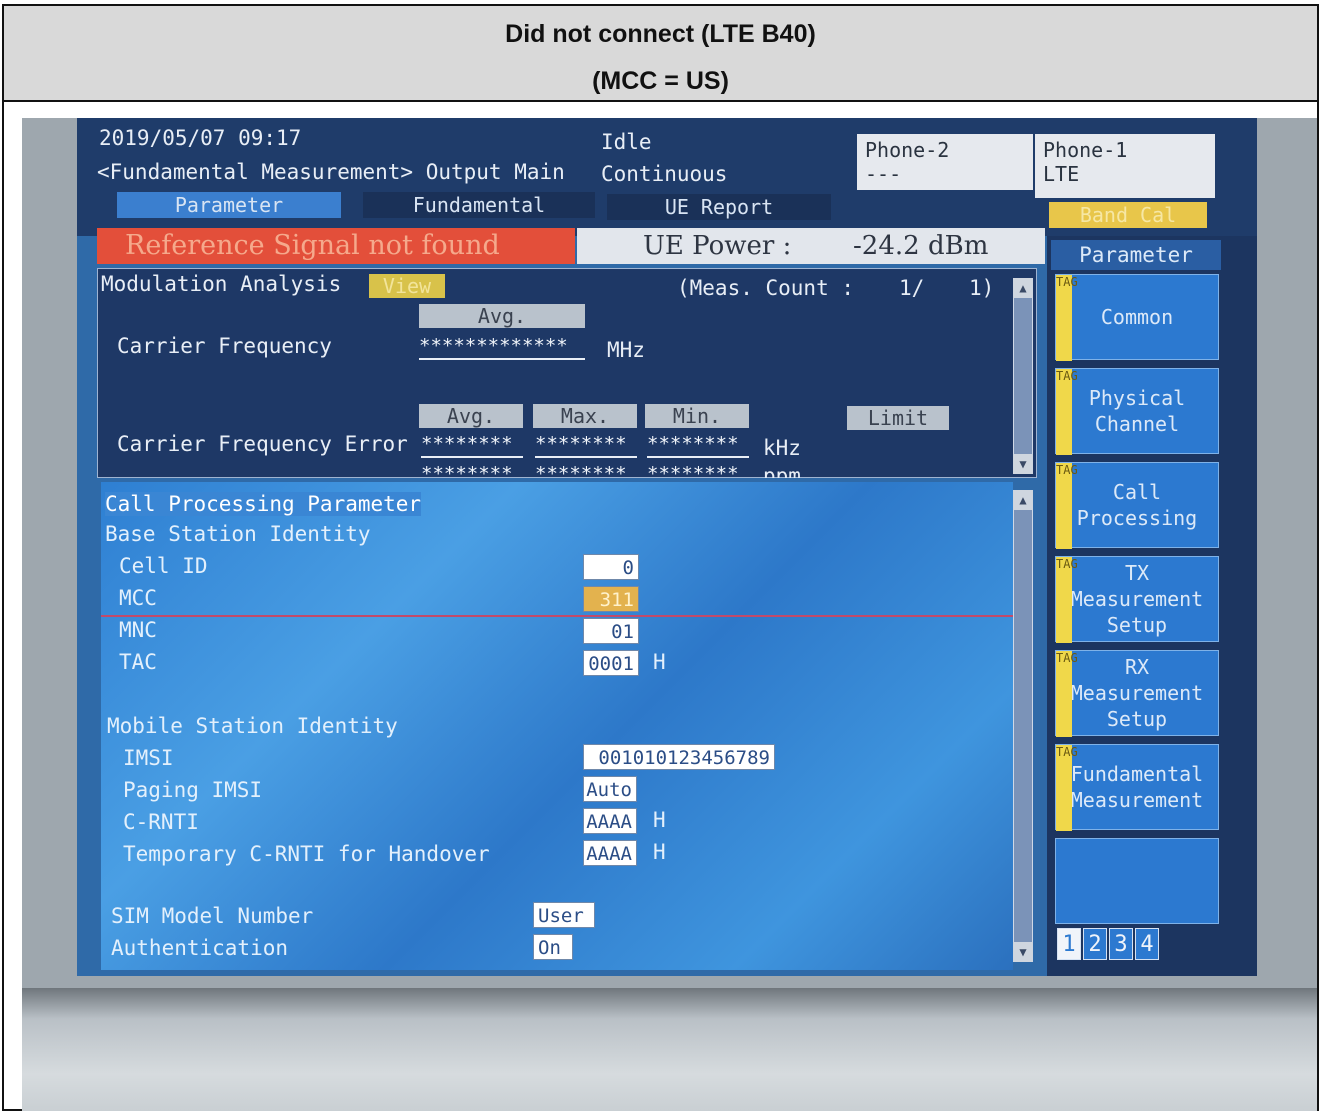 This screenshot has width=1323, height=1113. Describe the element at coordinates (611, 567) in the screenshot. I see `cell-id-field: 0` at that location.